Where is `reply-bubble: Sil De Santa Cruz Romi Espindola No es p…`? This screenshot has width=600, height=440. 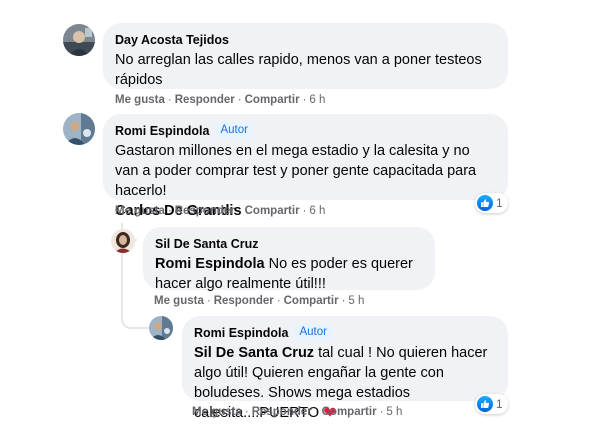
reply-bubble: Sil De Santa Cruz Romi Espindola No es p… is located at coordinates (289, 259).